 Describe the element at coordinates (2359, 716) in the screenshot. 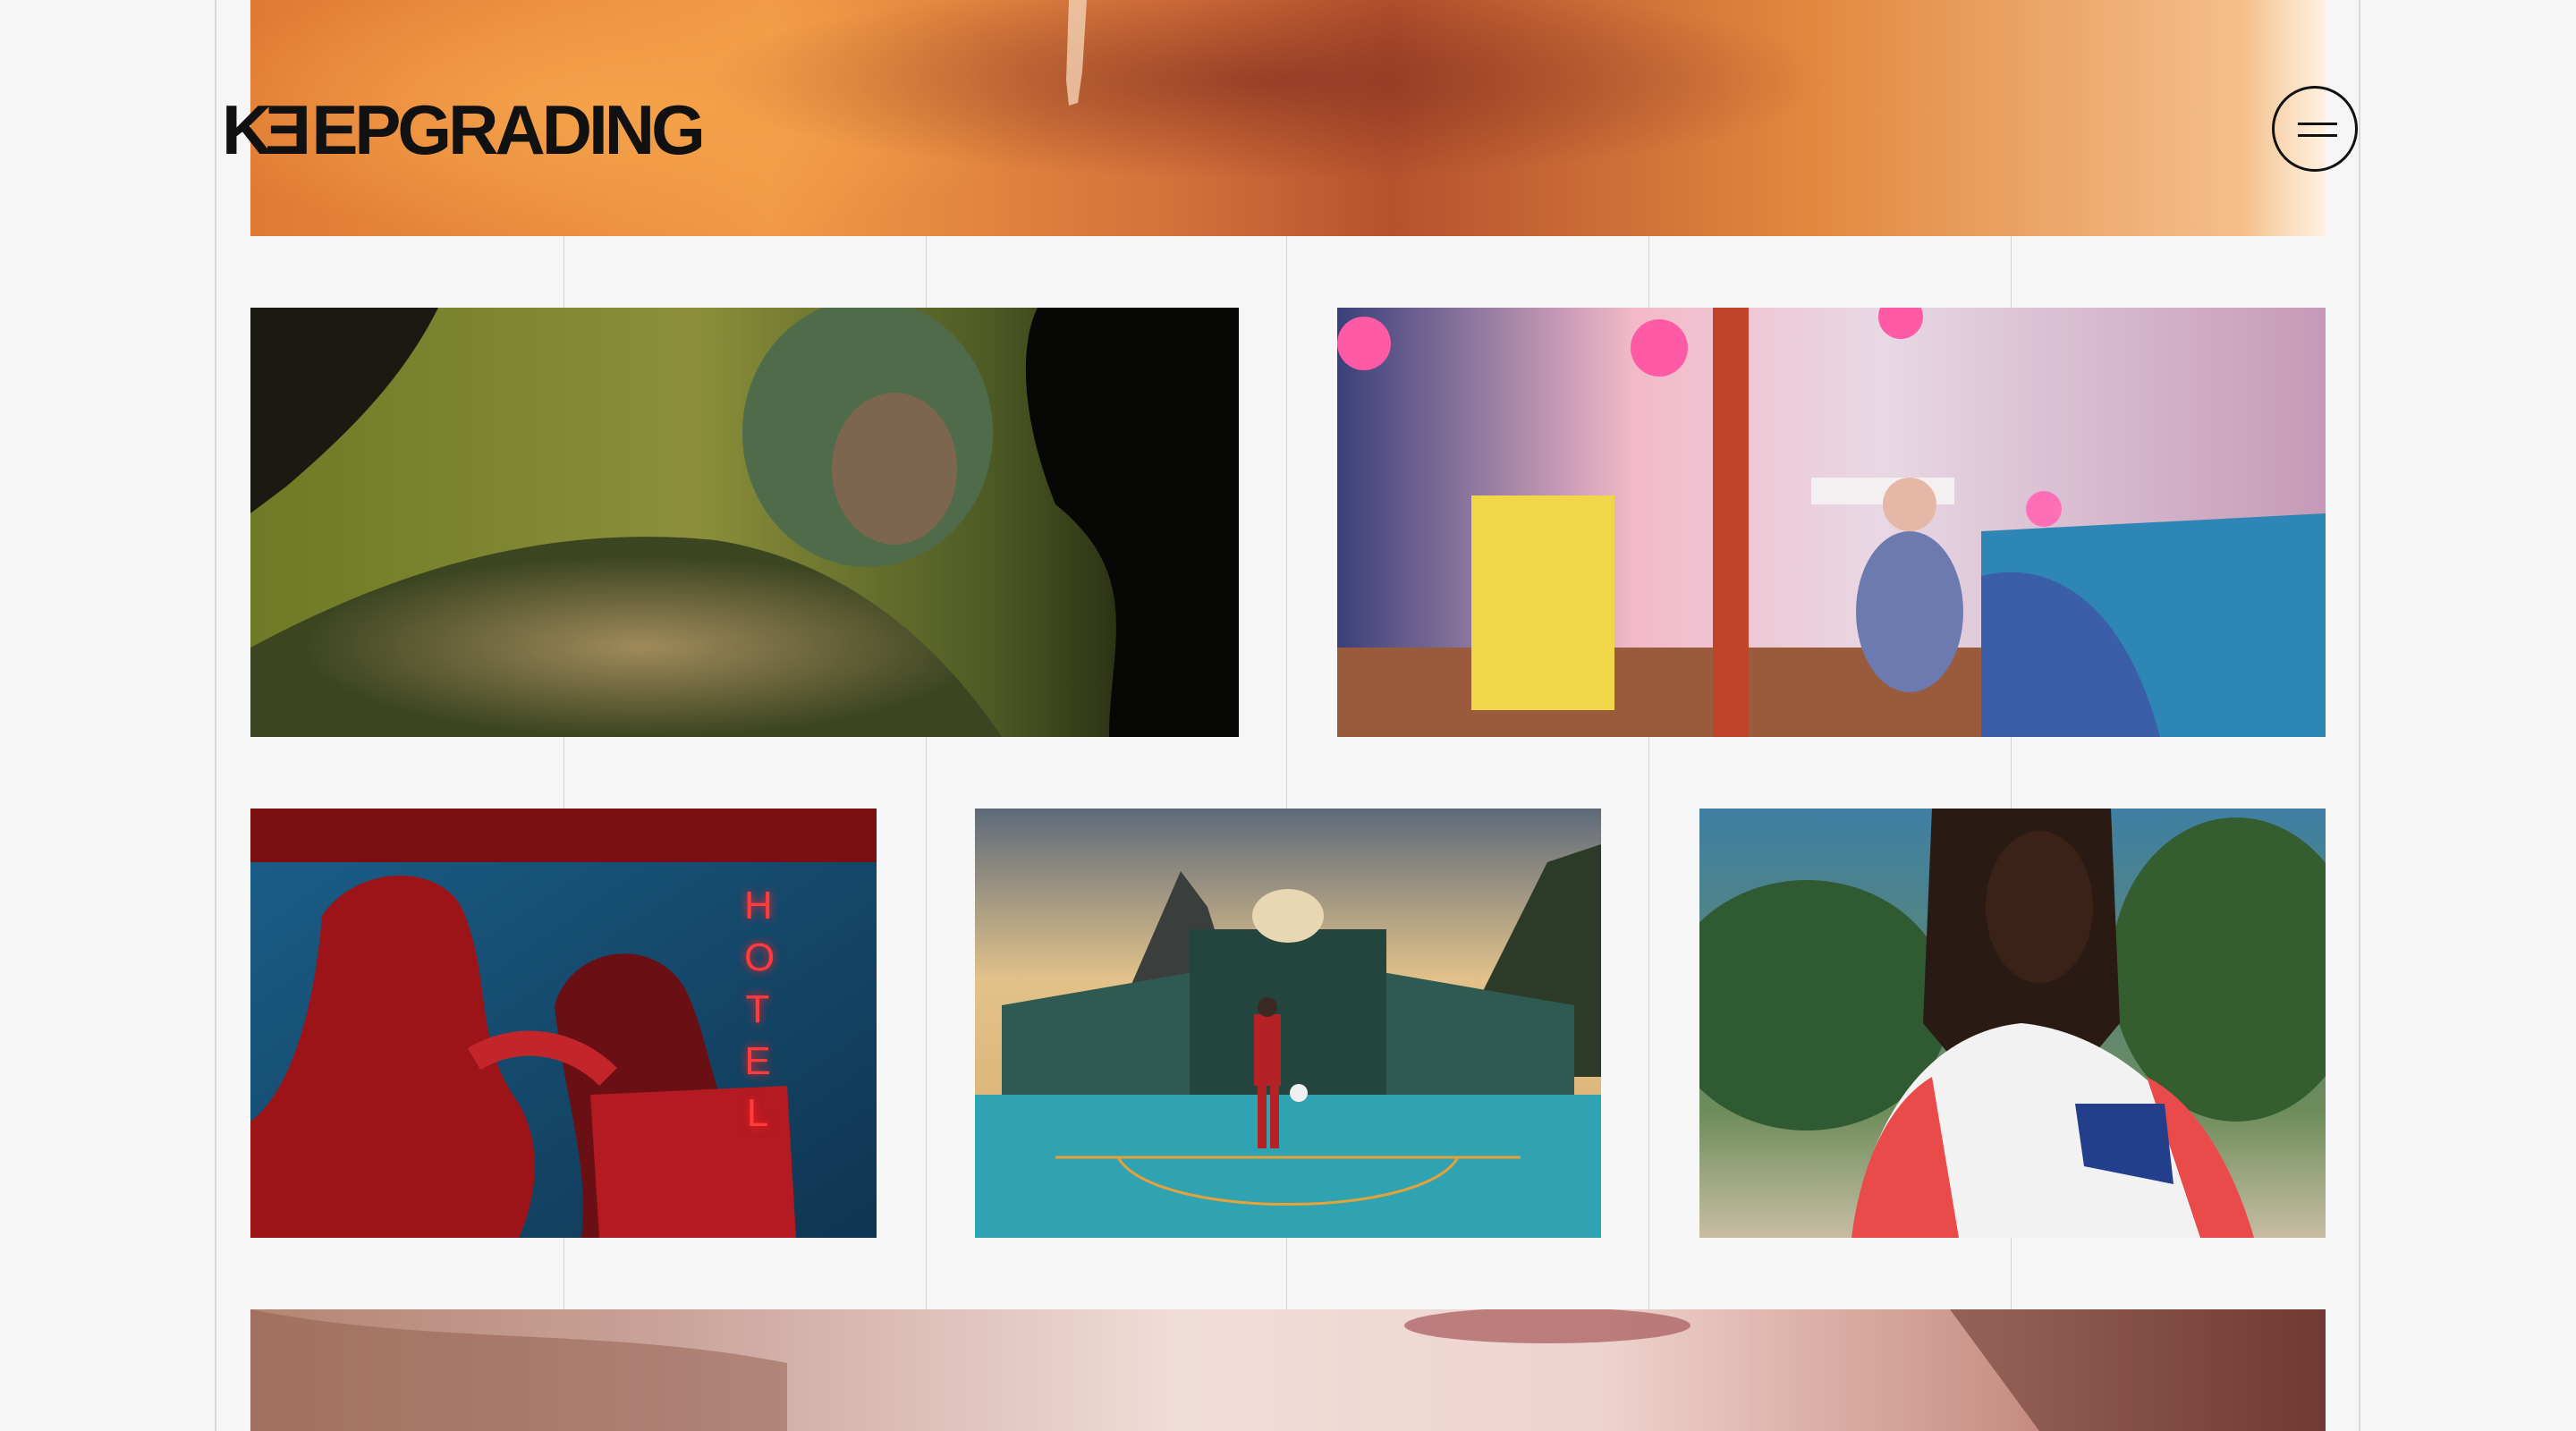

I see `right-frame-line` at that location.